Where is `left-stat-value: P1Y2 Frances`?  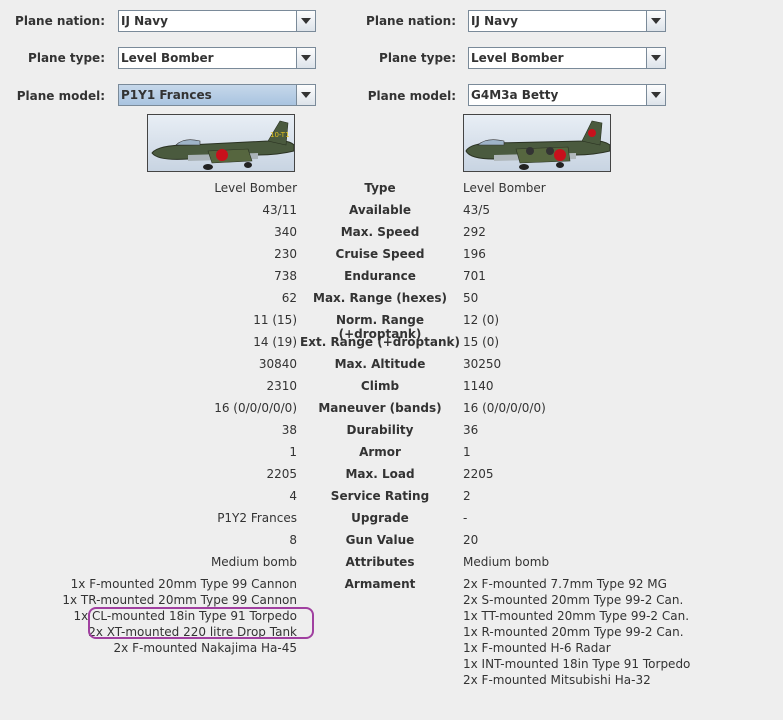
left-stat-value: P1Y2 Frances is located at coordinates (257, 518).